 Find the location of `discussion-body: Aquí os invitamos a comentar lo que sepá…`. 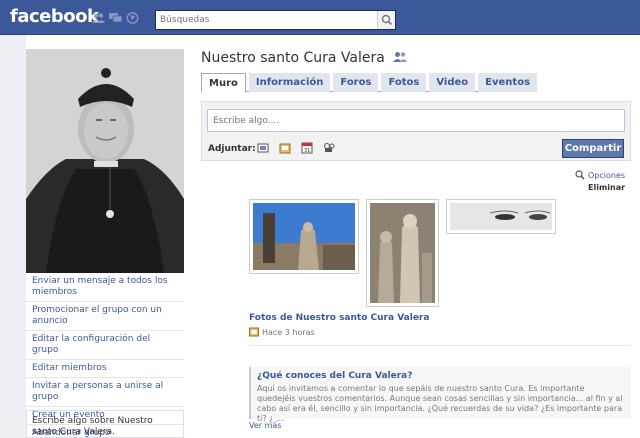

discussion-body: Aquí os invitamos a comentar lo que sepá… is located at coordinates (440, 403).